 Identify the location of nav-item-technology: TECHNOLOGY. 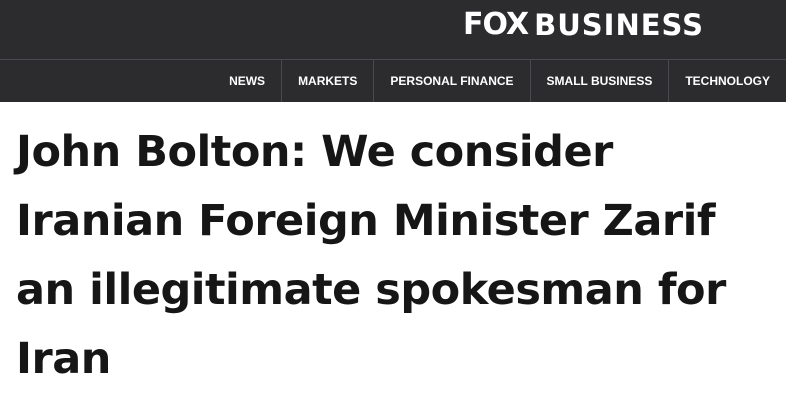
(727, 81).